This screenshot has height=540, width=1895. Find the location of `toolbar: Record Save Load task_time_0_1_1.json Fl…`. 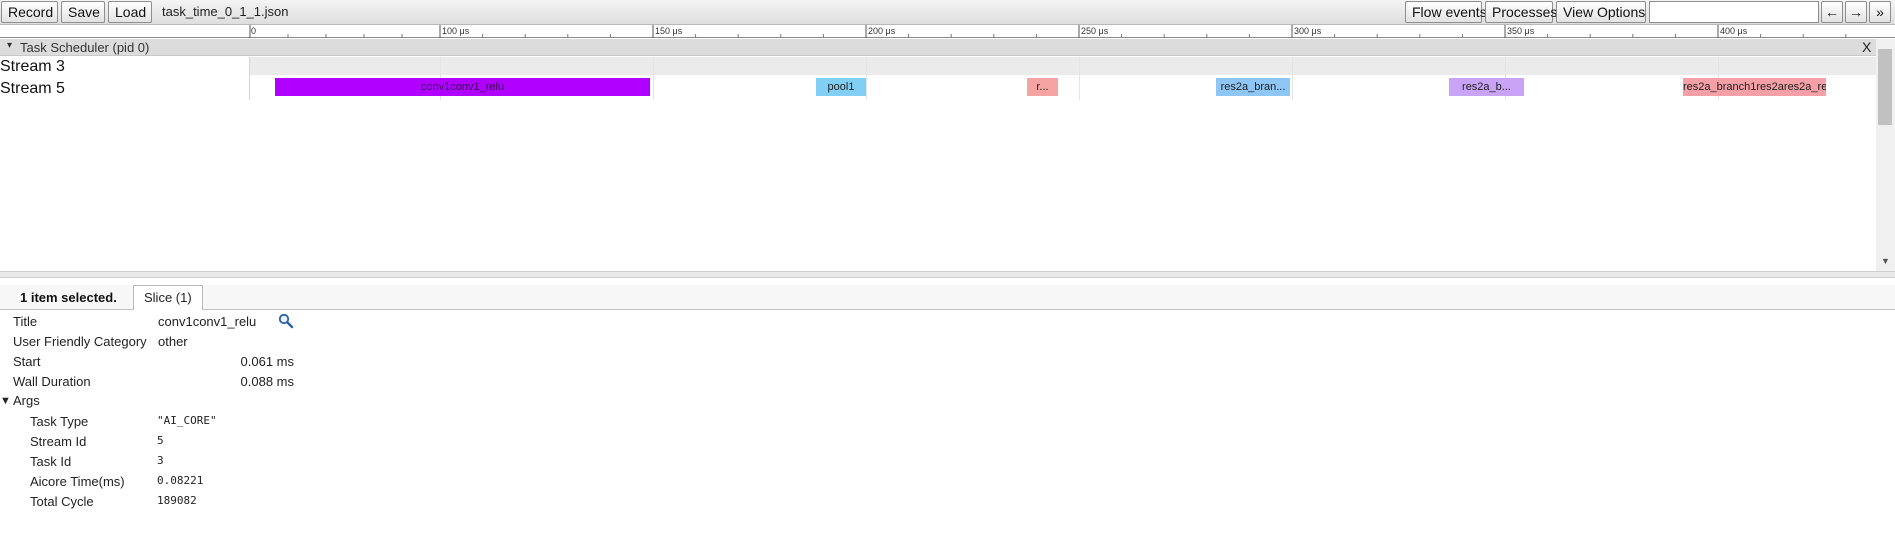

toolbar: Record Save Load task_time_0_1_1.json Fl… is located at coordinates (947, 12).